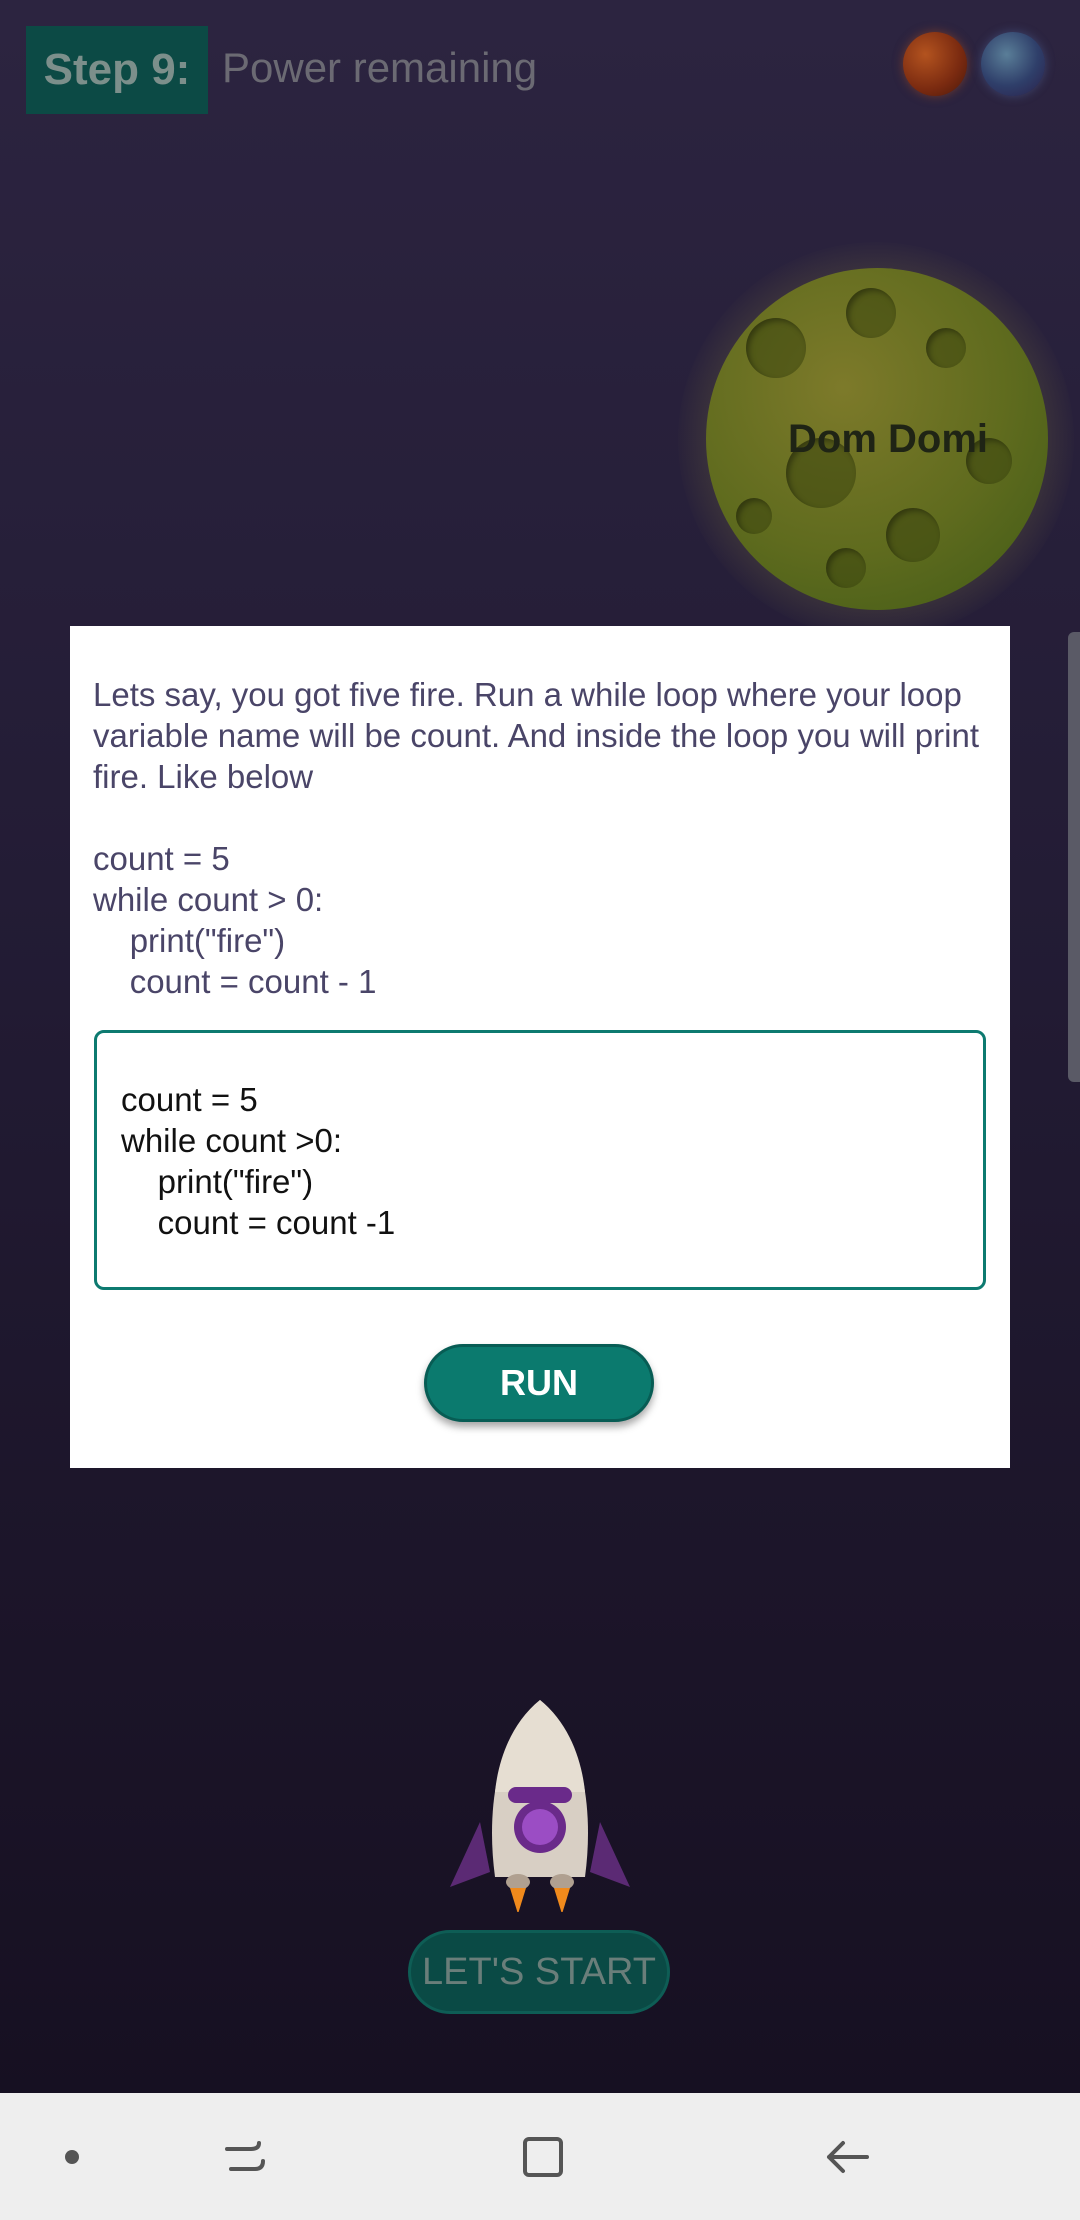  Describe the element at coordinates (1074, 857) in the screenshot. I see `side-scroll-handle` at that location.